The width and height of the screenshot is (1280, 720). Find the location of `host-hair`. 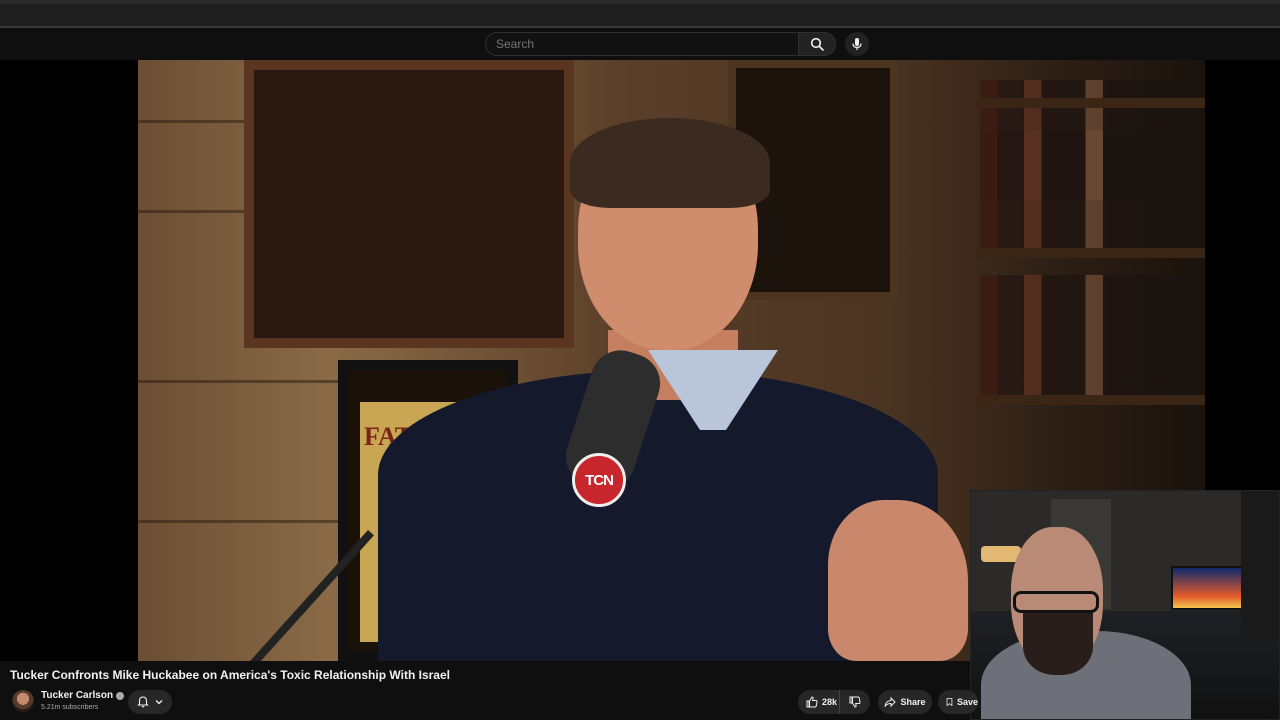

host-hair is located at coordinates (670, 163).